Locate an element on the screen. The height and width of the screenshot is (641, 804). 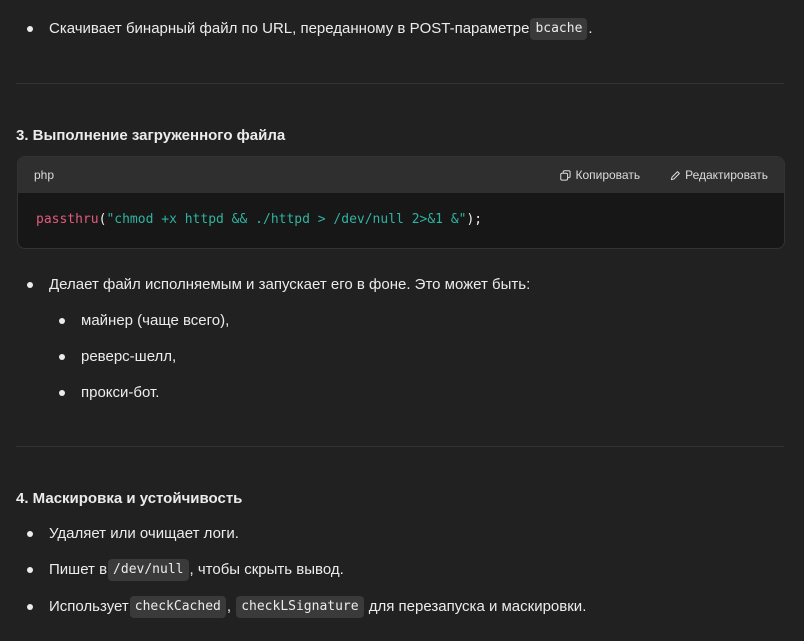
code-punct-token: ); is located at coordinates (474, 219).